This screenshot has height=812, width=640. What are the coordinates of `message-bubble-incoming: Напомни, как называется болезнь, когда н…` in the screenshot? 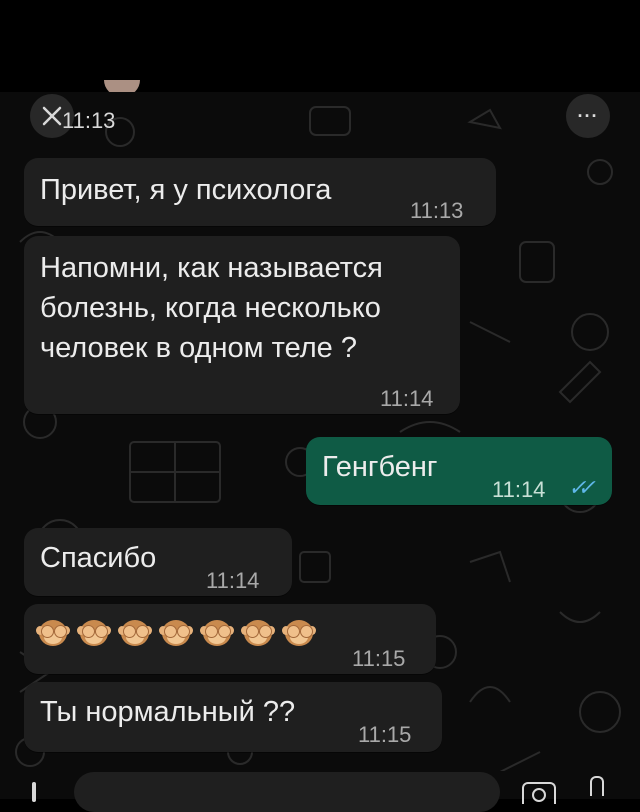 It's located at (242, 325).